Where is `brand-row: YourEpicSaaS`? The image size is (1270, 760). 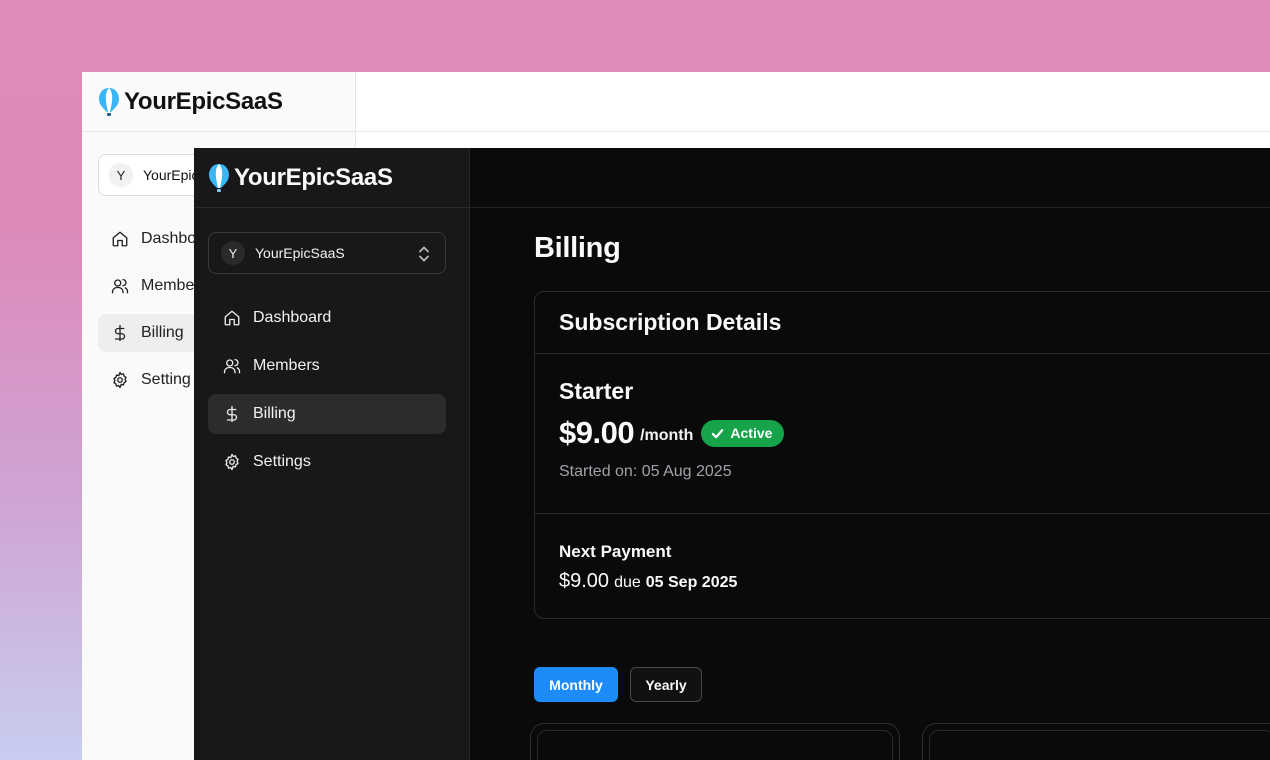 brand-row: YourEpicSaaS is located at coordinates (332, 178).